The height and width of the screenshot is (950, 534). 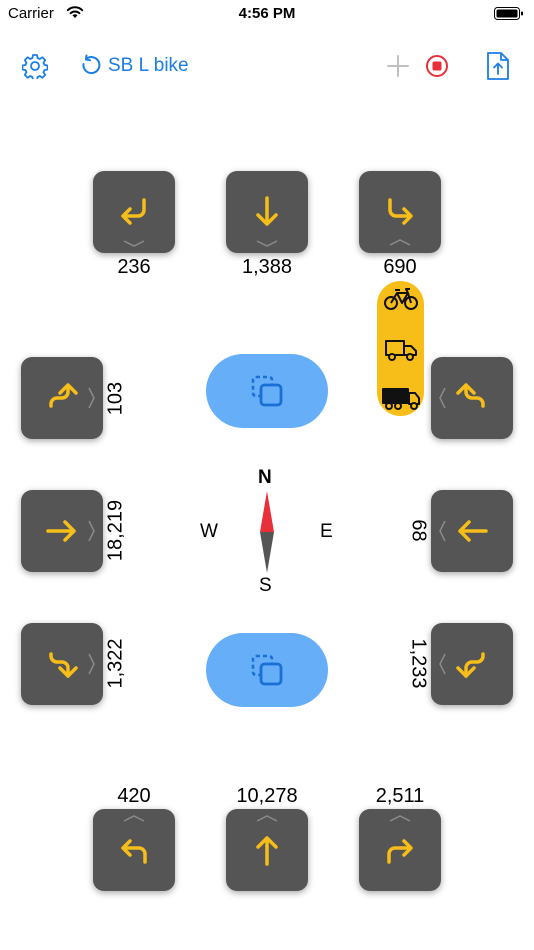 I want to click on turn-tile-south-right, so click(x=400, y=212).